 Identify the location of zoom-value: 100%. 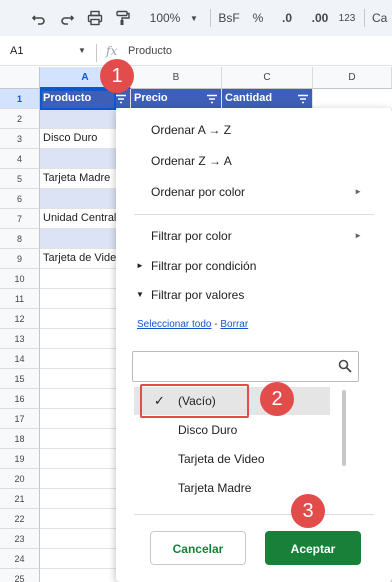
(165, 18).